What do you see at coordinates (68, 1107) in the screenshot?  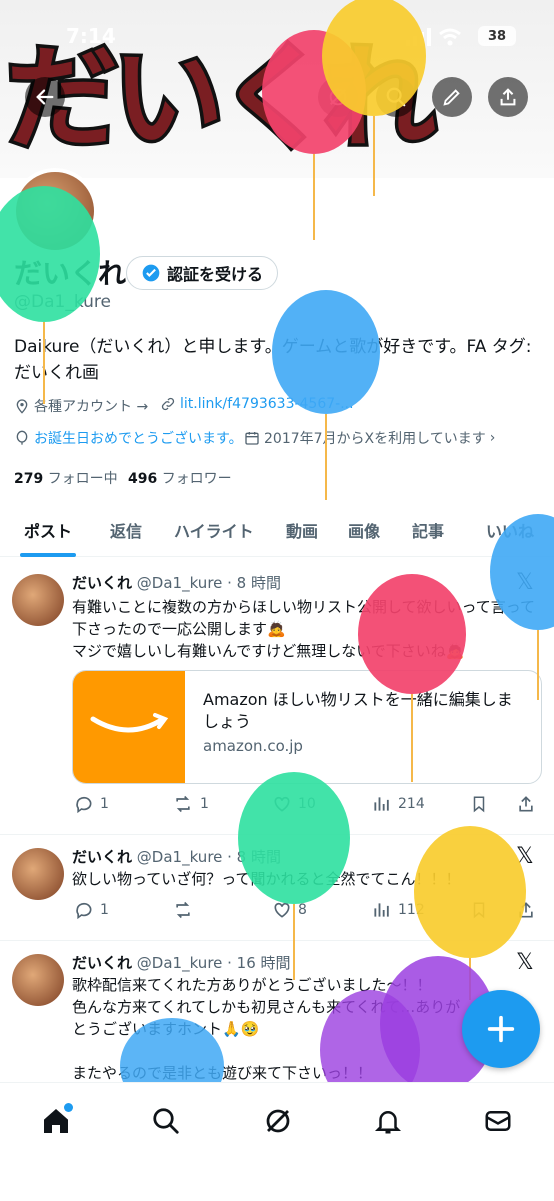 I see `notification-dot` at bounding box center [68, 1107].